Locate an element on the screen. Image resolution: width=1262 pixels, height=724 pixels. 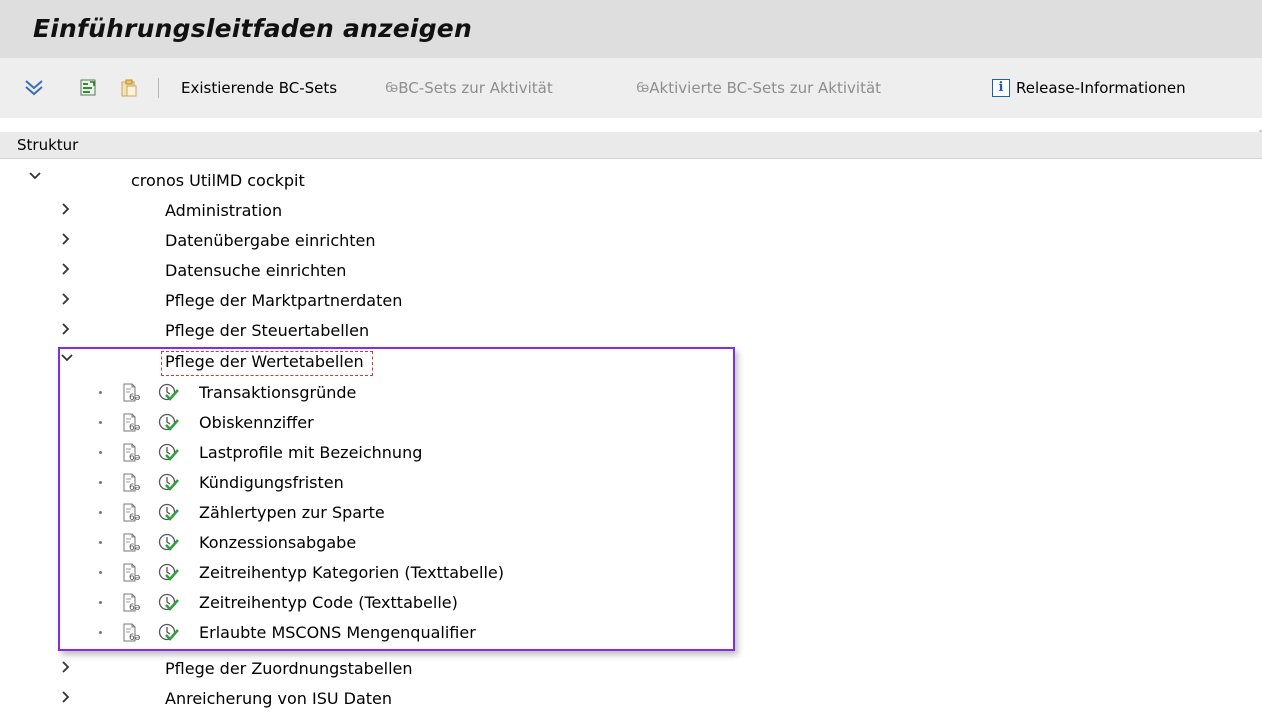
find-icon is located at coordinates (88, 87).